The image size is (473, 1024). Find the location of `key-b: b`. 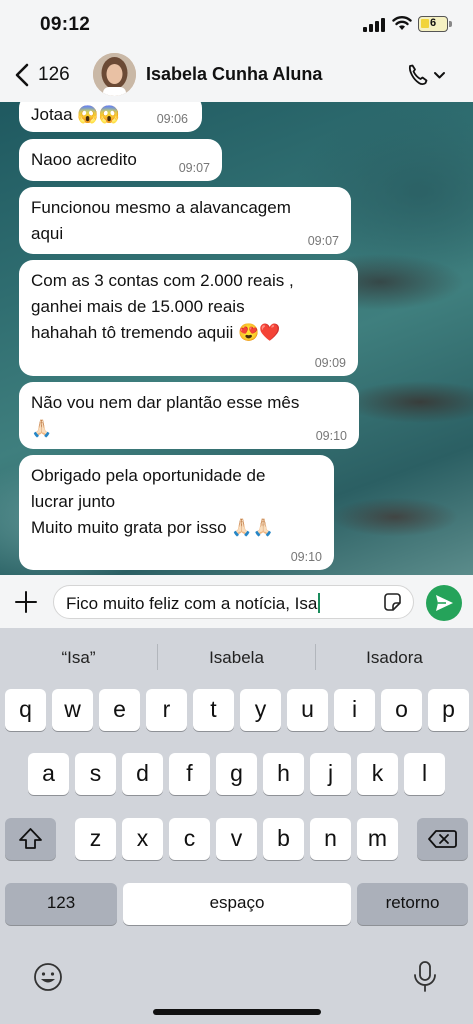

key-b: b is located at coordinates (283, 839).